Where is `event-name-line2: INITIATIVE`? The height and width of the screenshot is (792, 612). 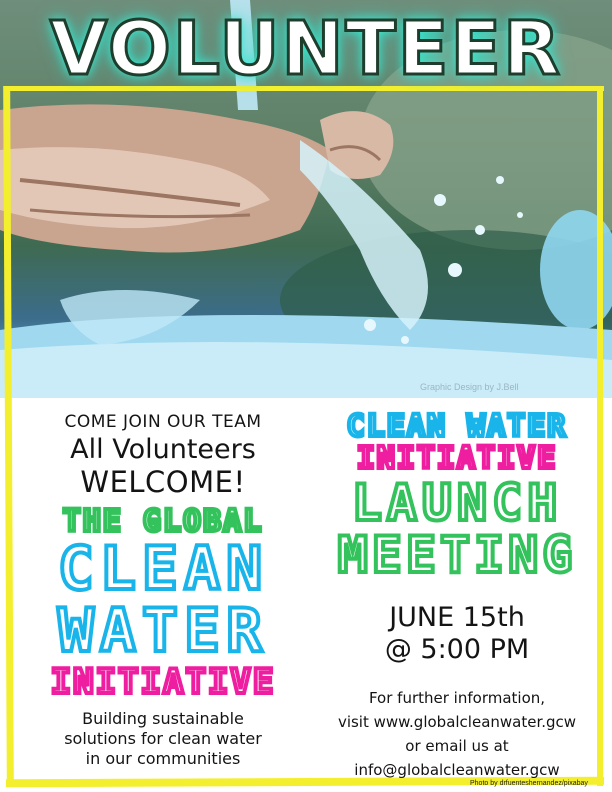
event-name-line2: INITIATIVE is located at coordinates (456, 458).